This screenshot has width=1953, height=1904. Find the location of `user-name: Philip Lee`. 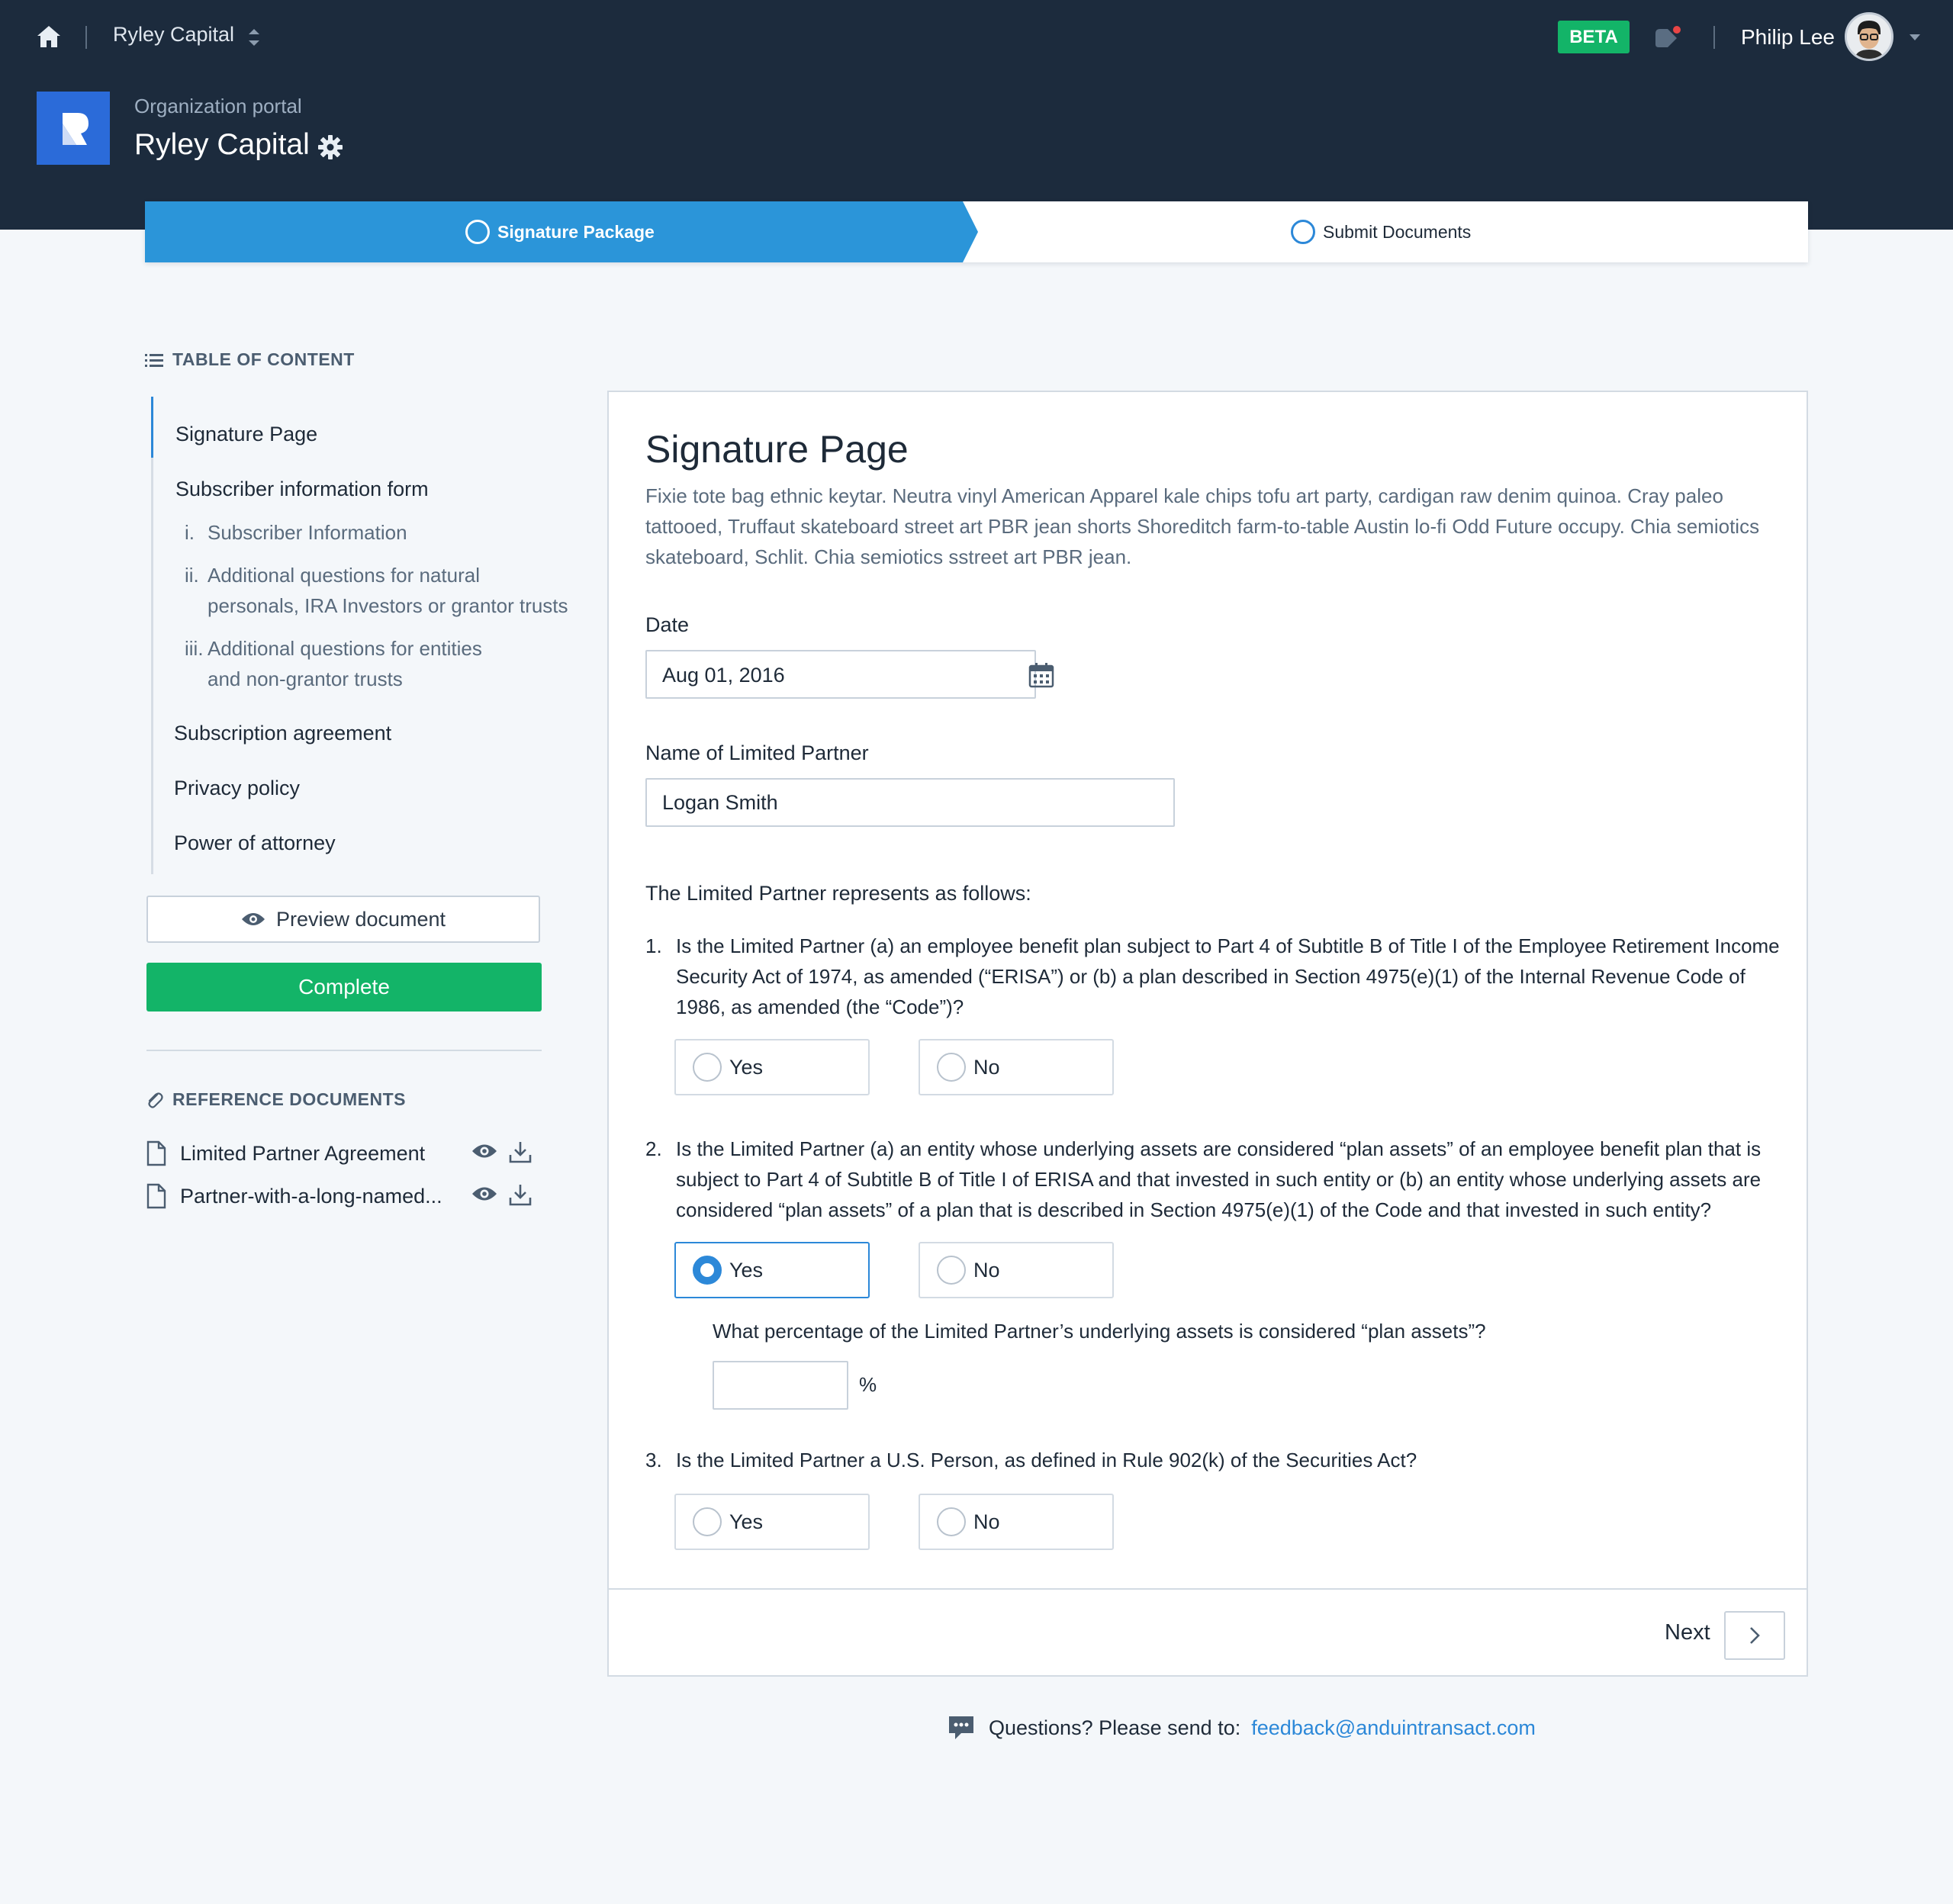

user-name: Philip Lee is located at coordinates (1788, 37).